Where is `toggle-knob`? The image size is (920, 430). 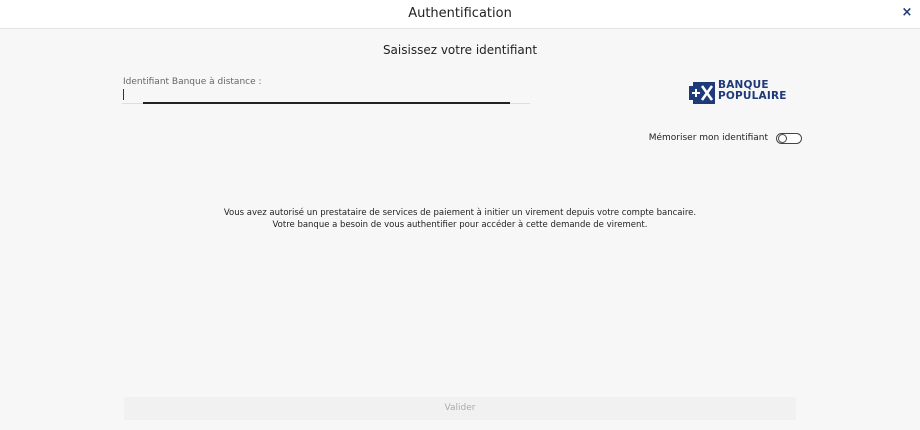
toggle-knob is located at coordinates (782, 138).